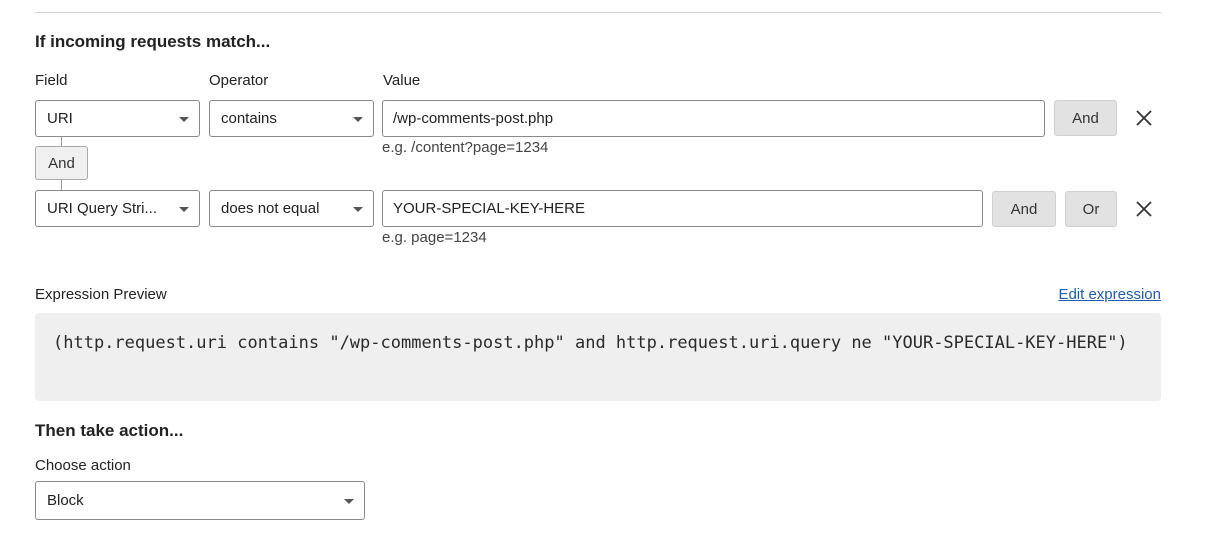 The width and height of the screenshot is (1207, 534). I want to click on and-button-1: And, so click(1085, 118).